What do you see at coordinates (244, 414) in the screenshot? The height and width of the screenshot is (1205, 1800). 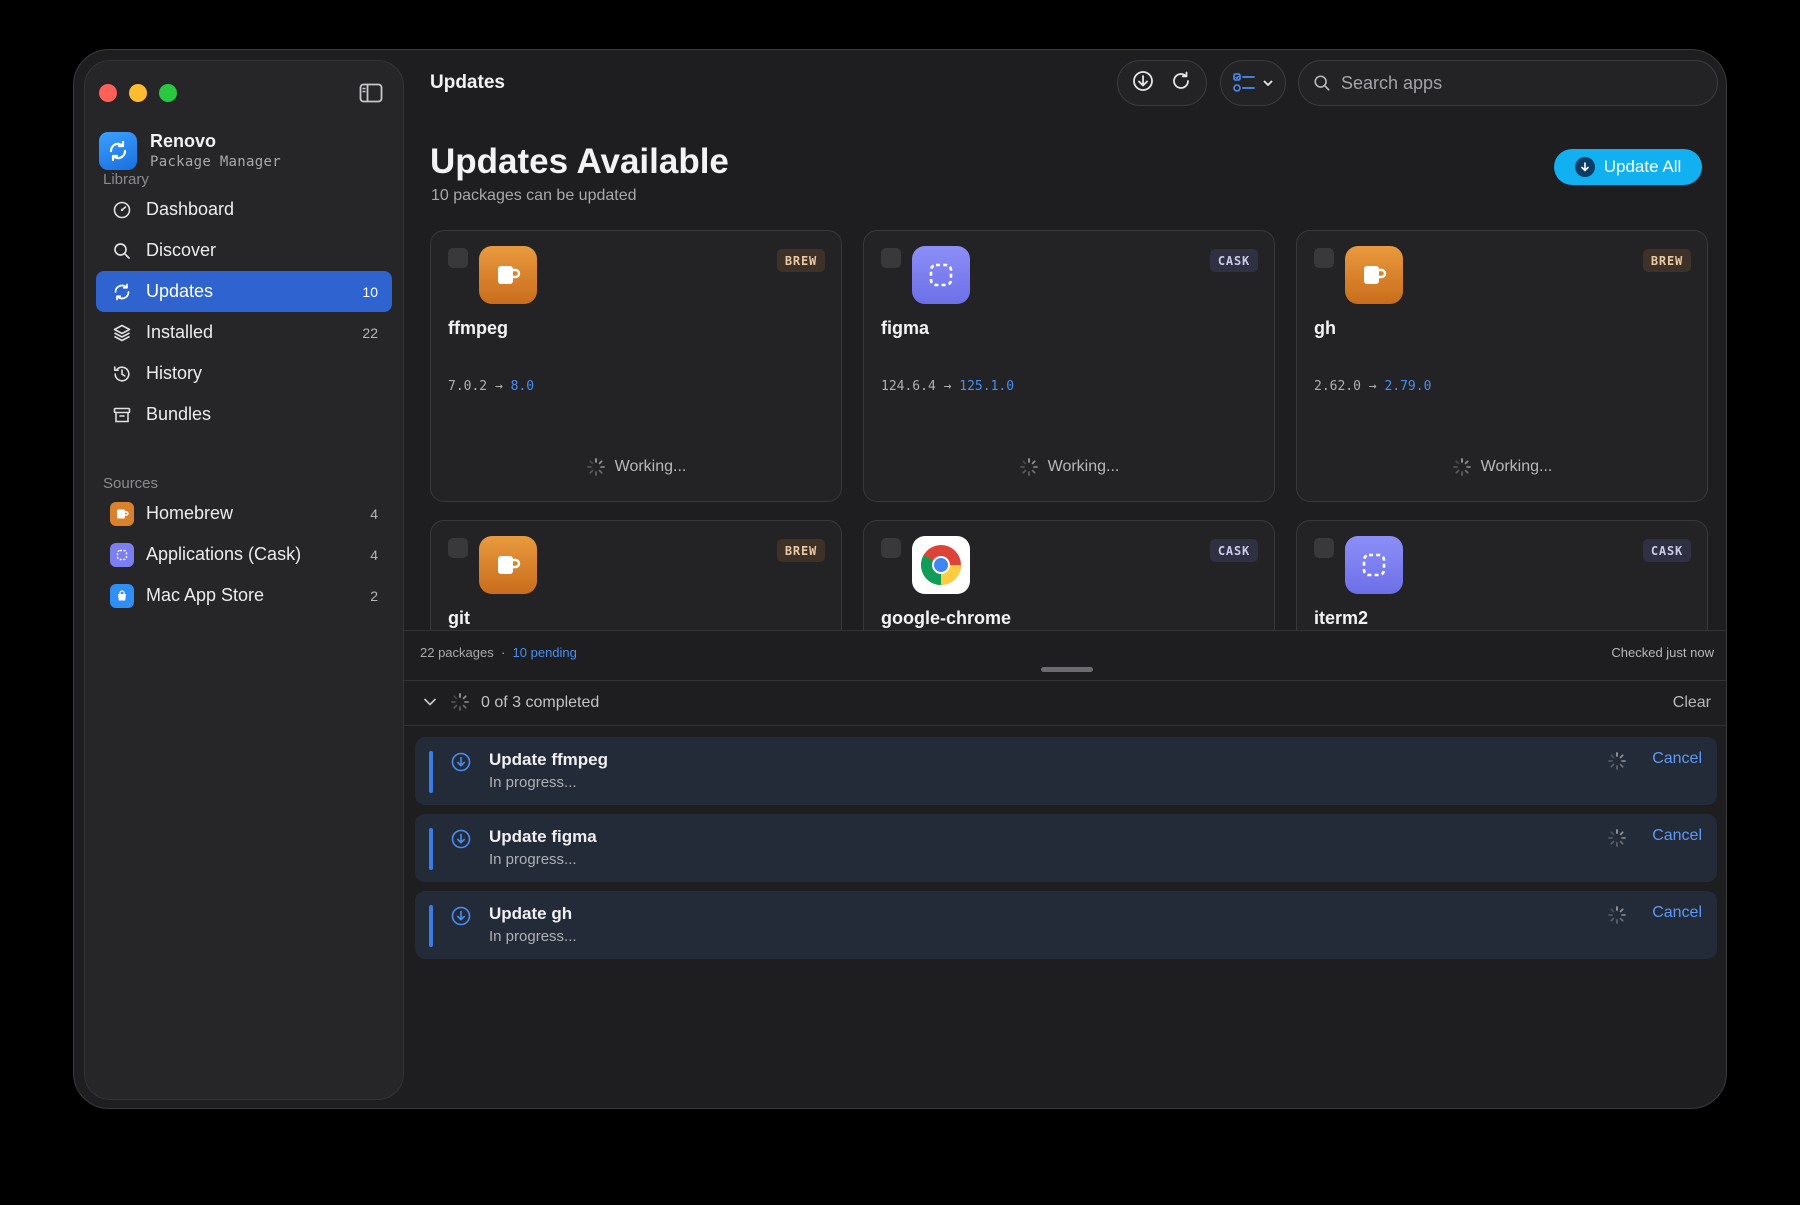 I see `sidebar-item-bundles: Bundles` at bounding box center [244, 414].